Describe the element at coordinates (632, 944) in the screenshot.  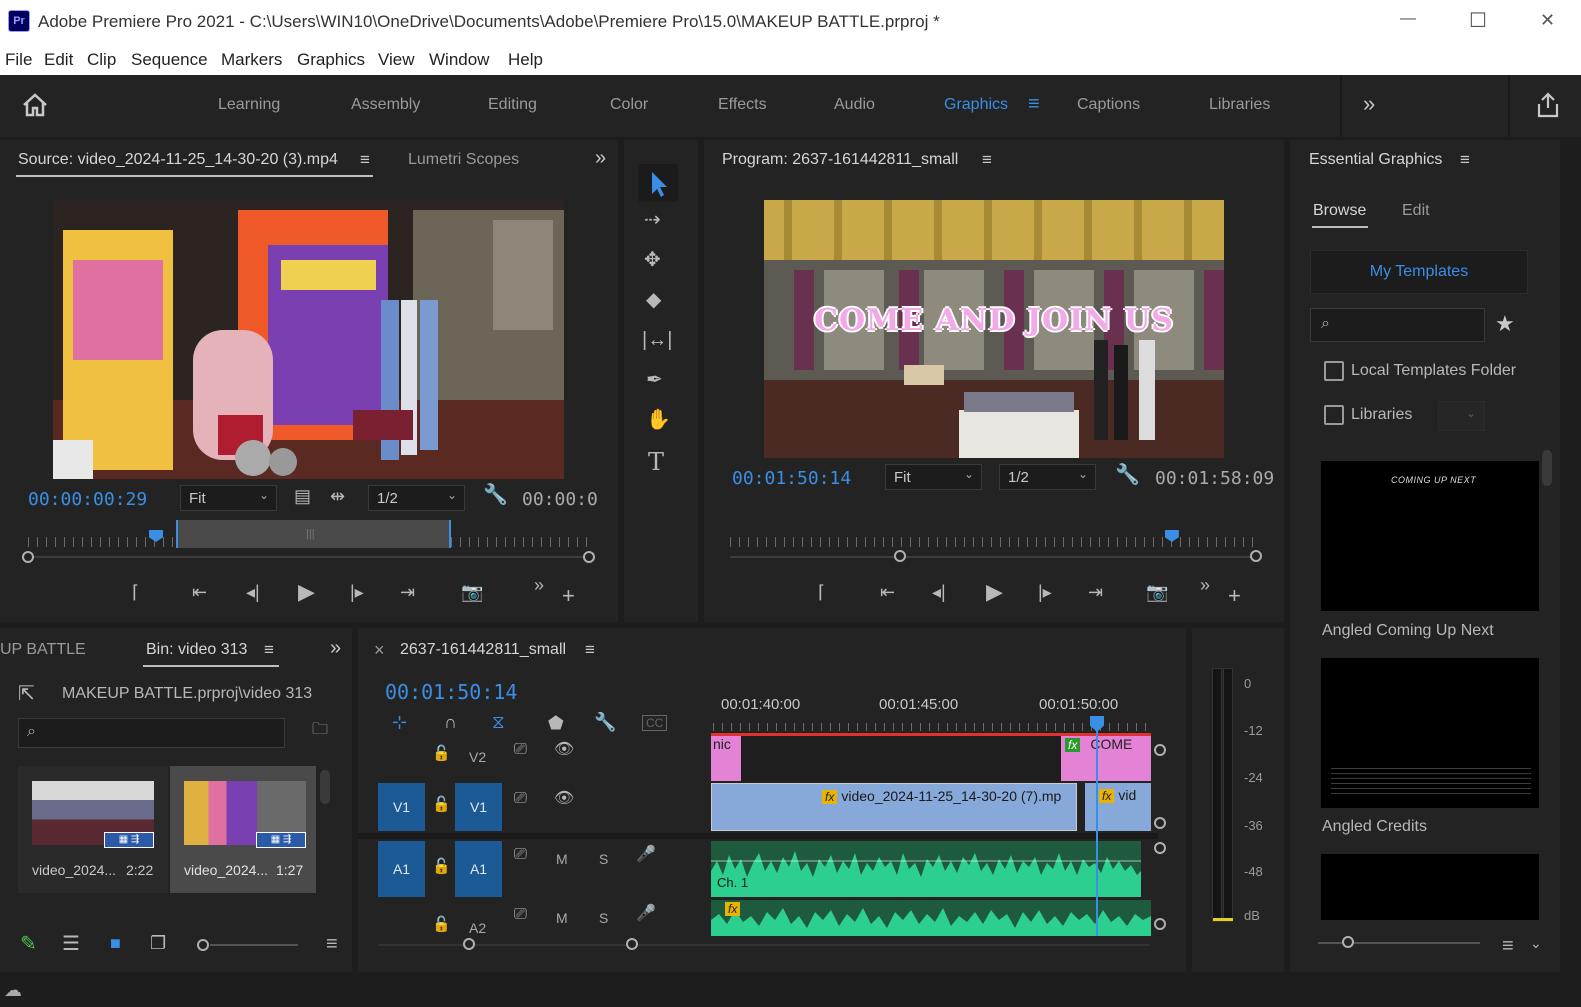
I see `timeline-zoom-end-handle` at that location.